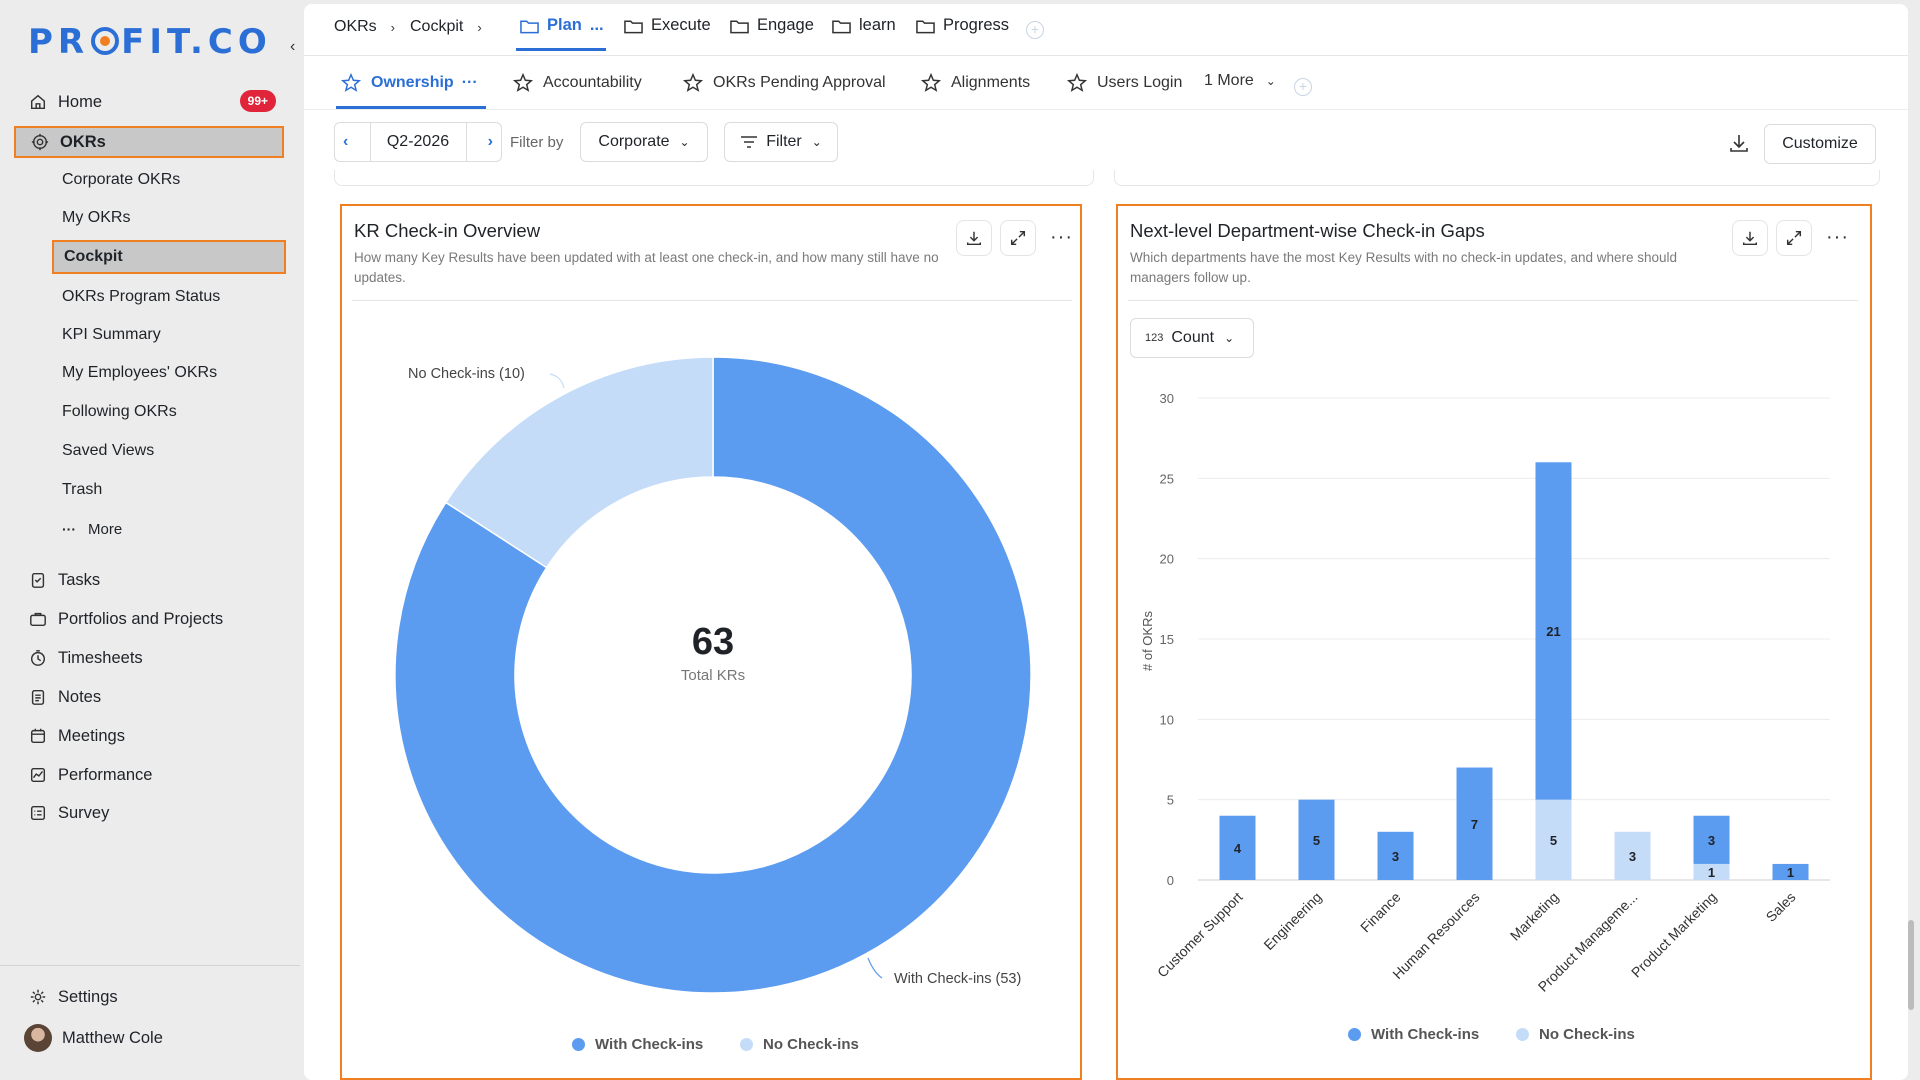  Describe the element at coordinates (169, 451) in the screenshot. I see `sidebar-subitem-saved-views: Saved Views` at that location.